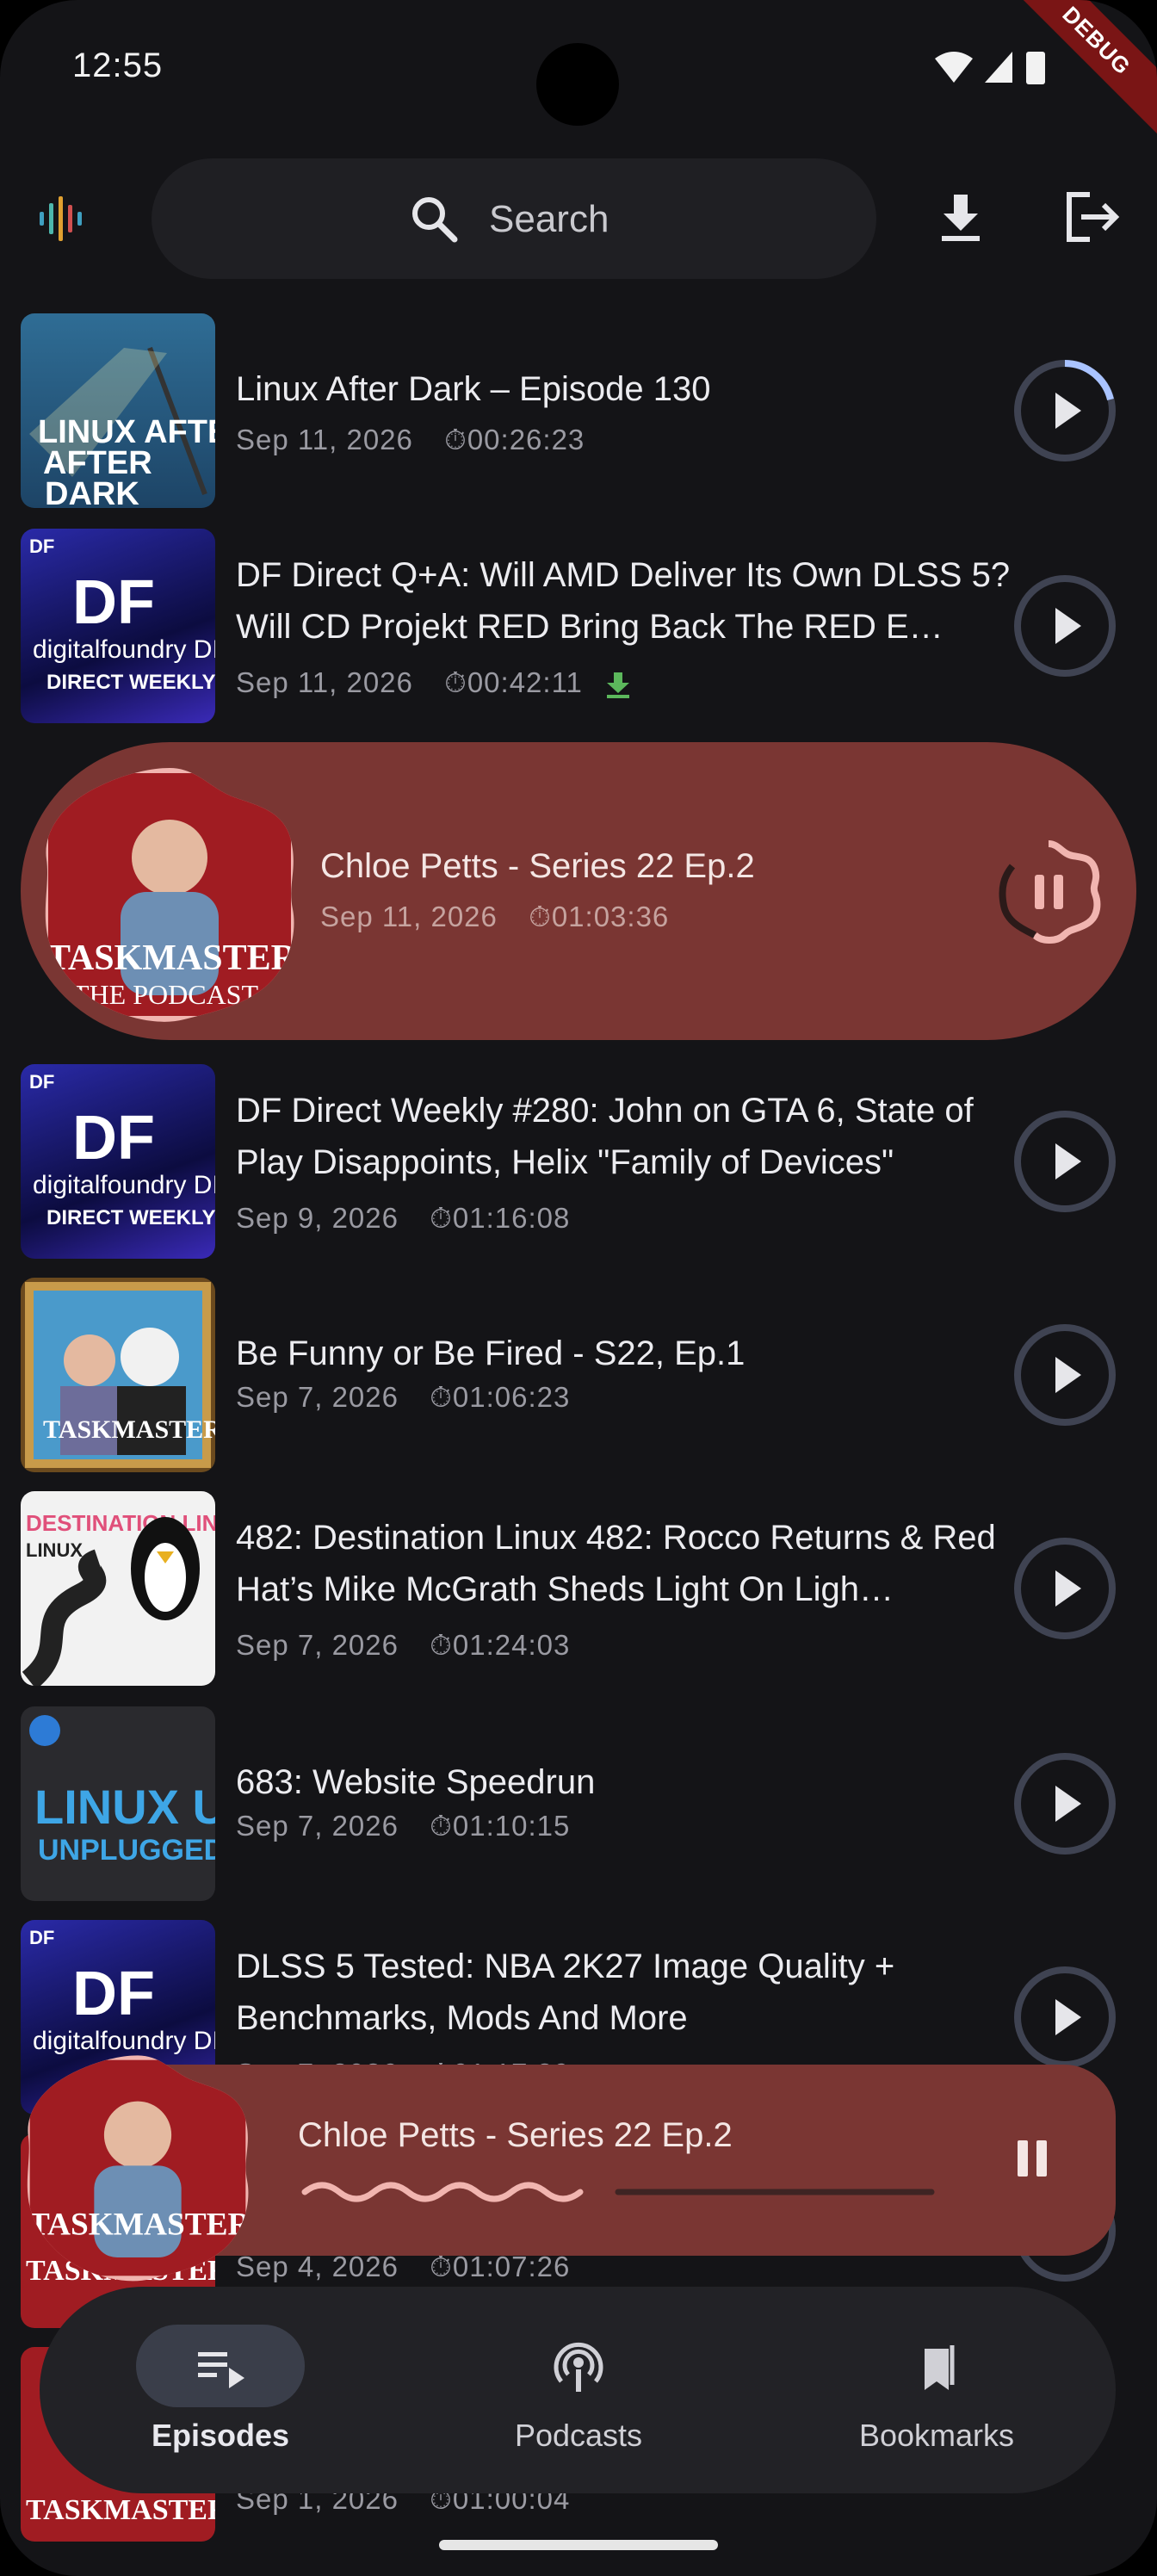 The width and height of the screenshot is (1157, 2576). I want to click on episode-title: Chloe Petts - Series 22 Ep.2, so click(537, 866).